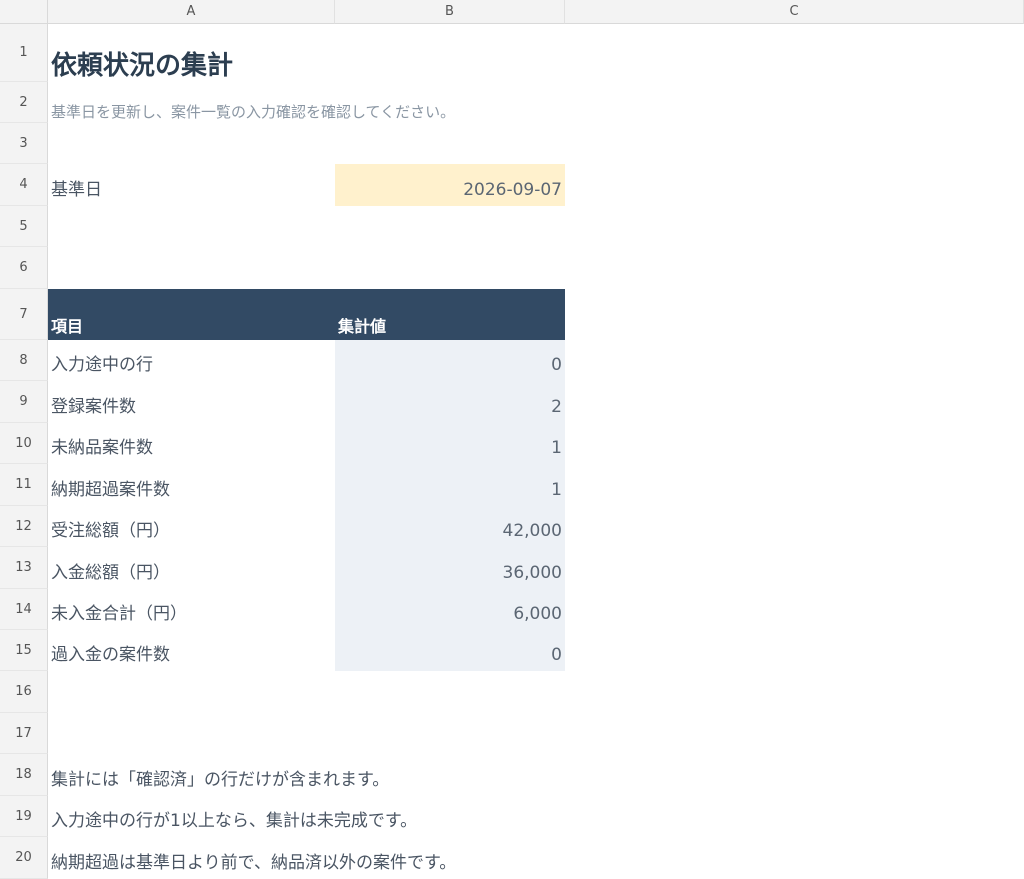 This screenshot has height=879, width=1024. What do you see at coordinates (191, 360) in the screenshot?
I see `table-row-label: 入力途中の行` at bounding box center [191, 360].